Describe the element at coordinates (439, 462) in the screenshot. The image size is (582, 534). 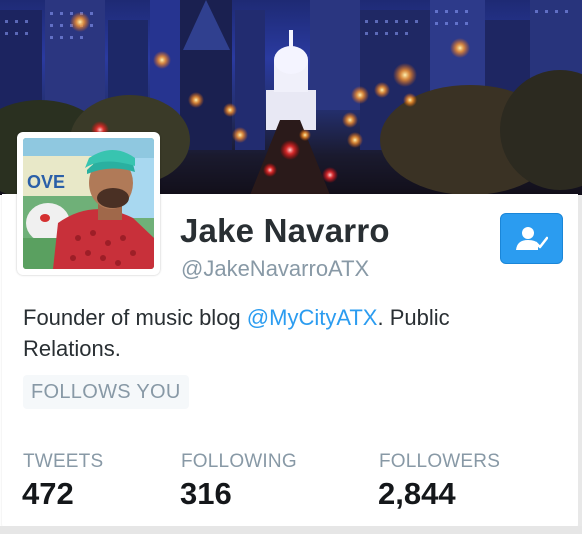
I see `followers-label: FOLLOWERS` at that location.